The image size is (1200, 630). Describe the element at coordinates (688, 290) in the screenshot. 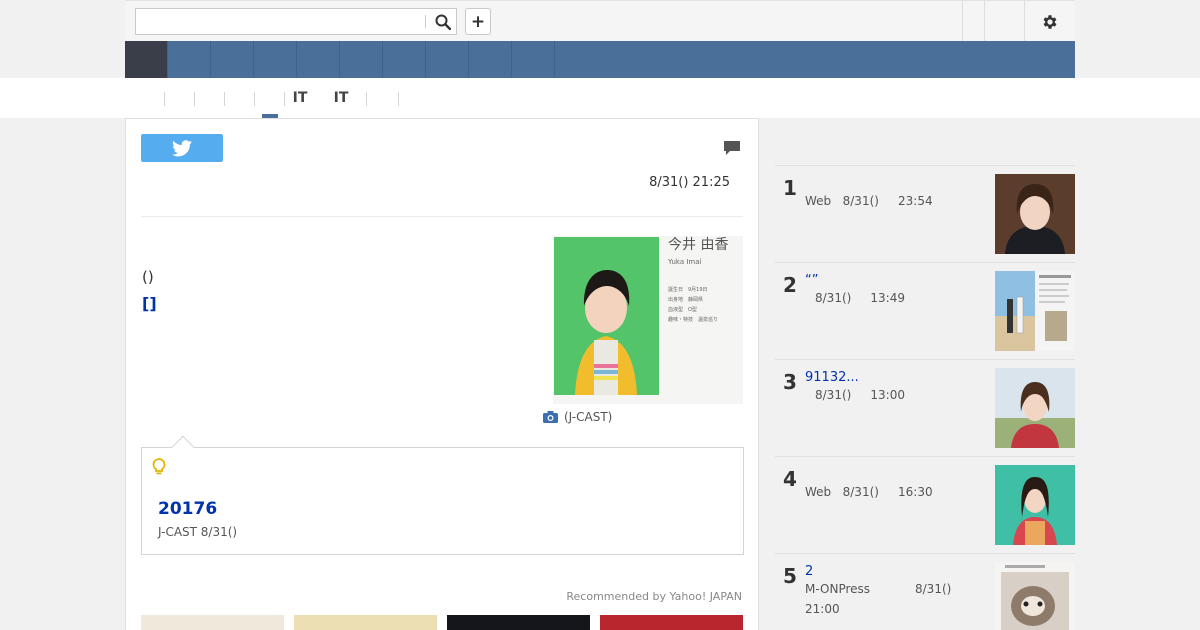

I see `profile-detail: 誕生日 9月19日` at that location.